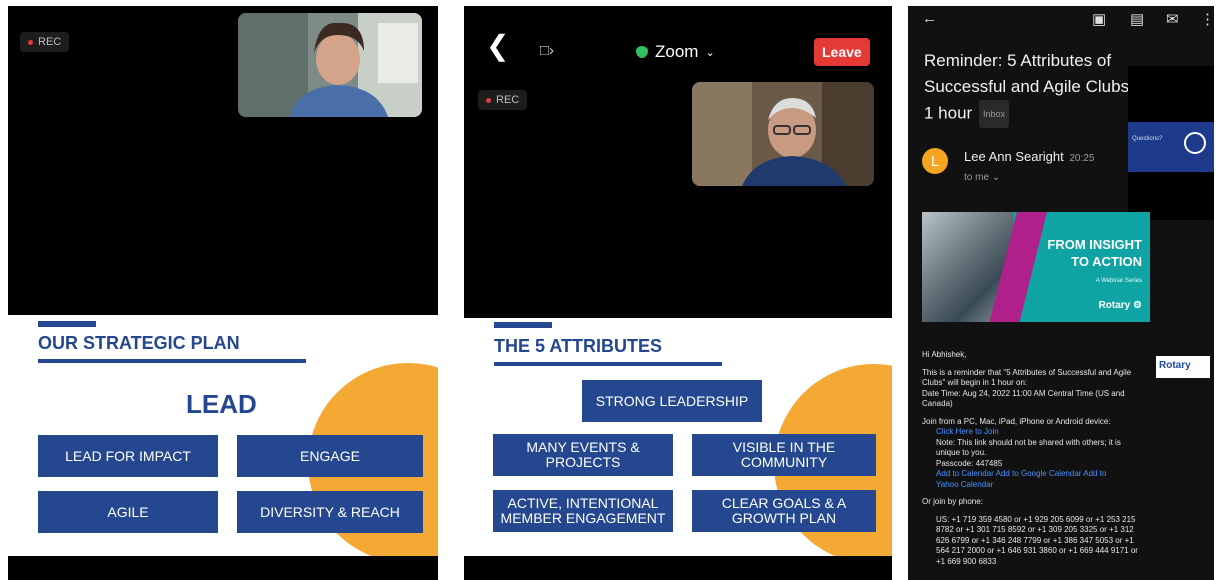 The image size is (1220, 580). I want to click on encryption-shield-icon, so click(642, 52).